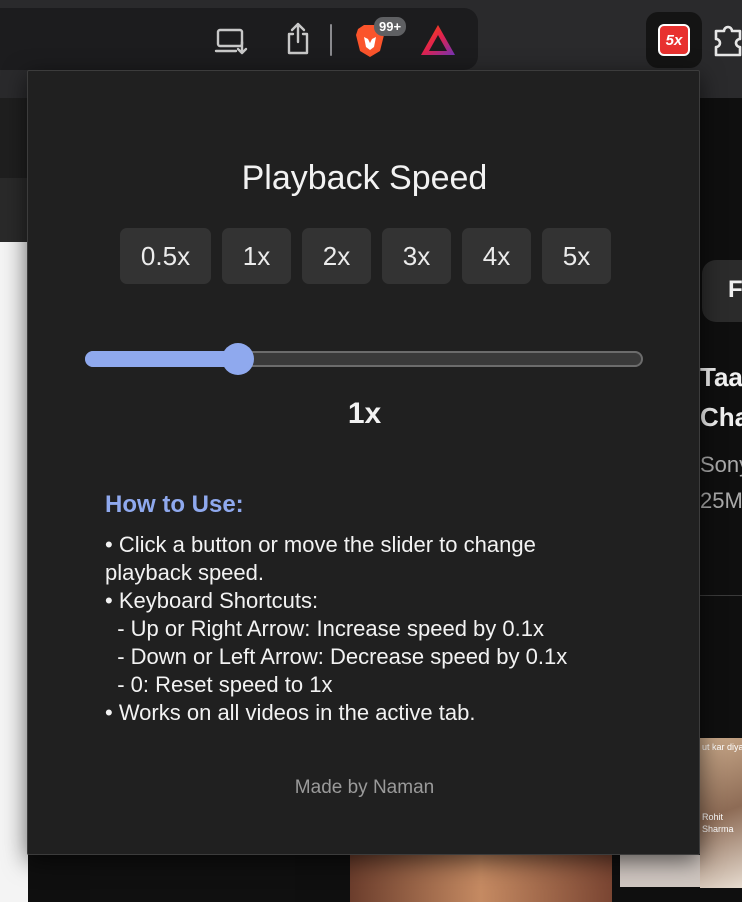 The width and height of the screenshot is (742, 902). Describe the element at coordinates (713, 817) in the screenshot. I see `thumbnail-caption: Rohit` at that location.